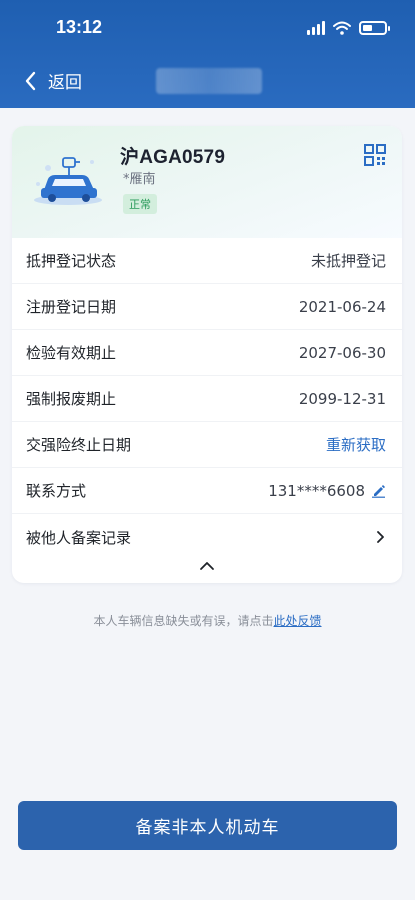 This screenshot has height=900, width=415. Describe the element at coordinates (207, 825) in the screenshot. I see `register-other-vehicle-button: 备案非本人机动车` at that location.